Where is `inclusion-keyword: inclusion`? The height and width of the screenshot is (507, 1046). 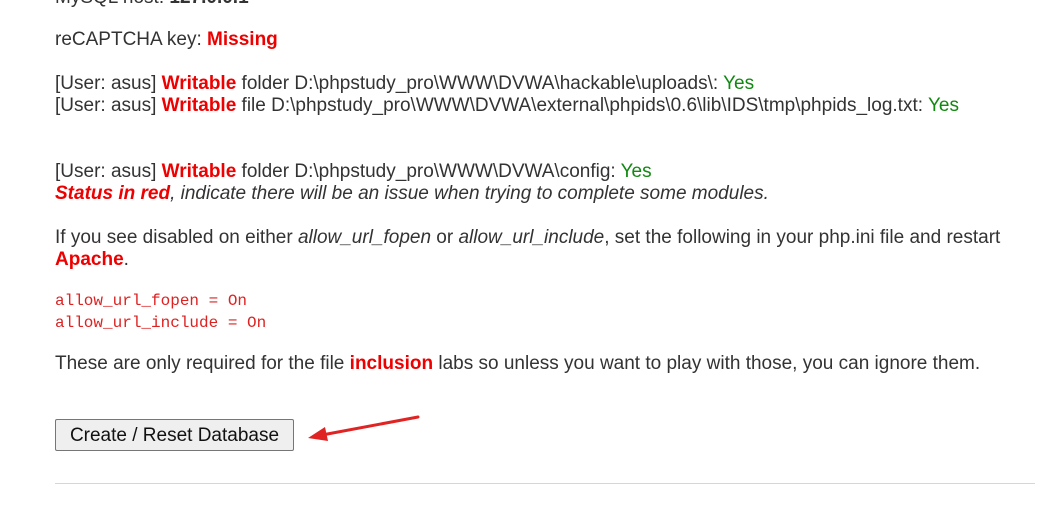
inclusion-keyword: inclusion is located at coordinates (391, 363).